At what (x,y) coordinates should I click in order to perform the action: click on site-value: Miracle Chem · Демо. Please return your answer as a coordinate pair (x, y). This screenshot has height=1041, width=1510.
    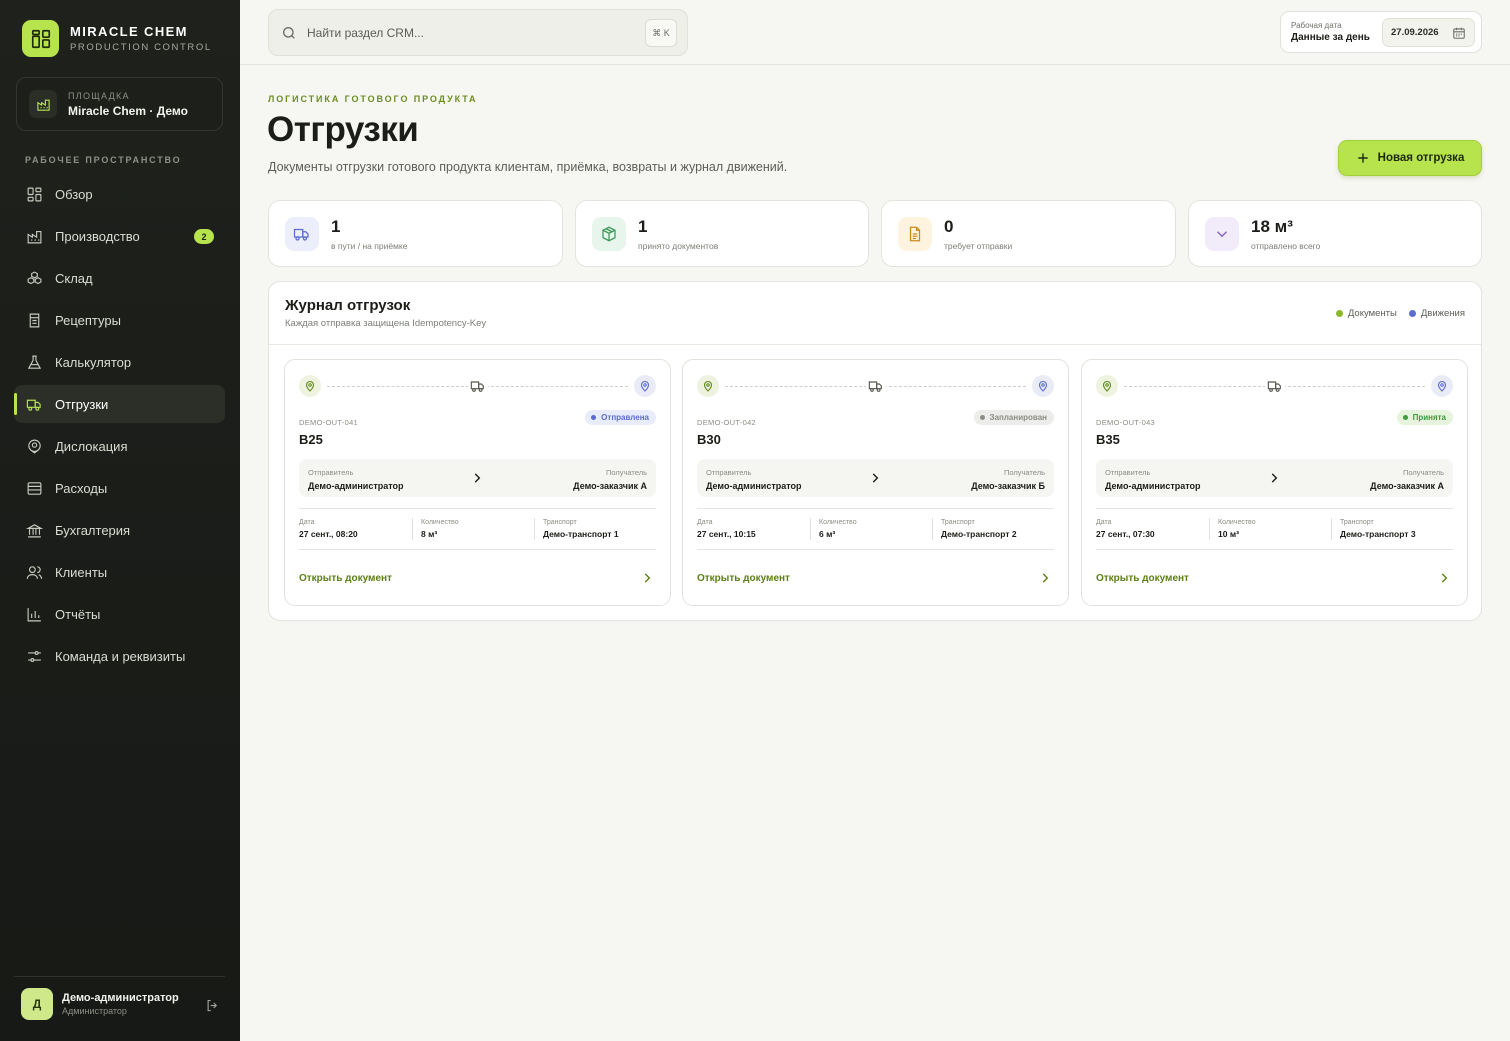
    Looking at the image, I should click on (128, 110).